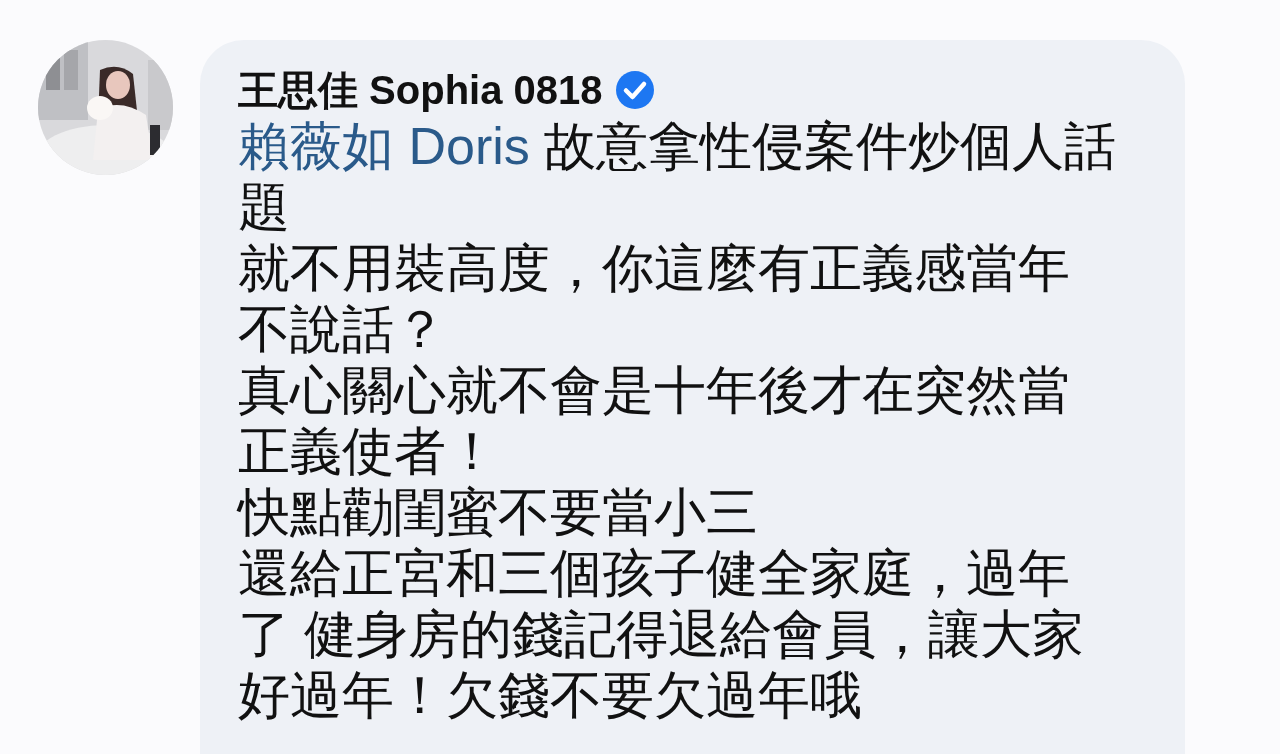 The image size is (1280, 754). What do you see at coordinates (384, 146) in the screenshot?
I see `mention-link: 賴薇如 Doris` at bounding box center [384, 146].